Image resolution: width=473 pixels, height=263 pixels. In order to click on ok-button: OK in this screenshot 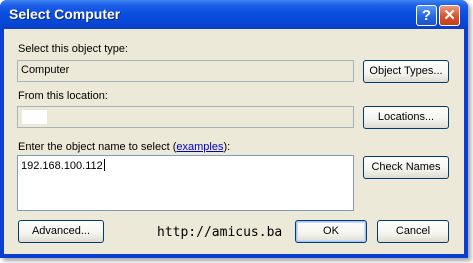, I will do `click(331, 231)`.